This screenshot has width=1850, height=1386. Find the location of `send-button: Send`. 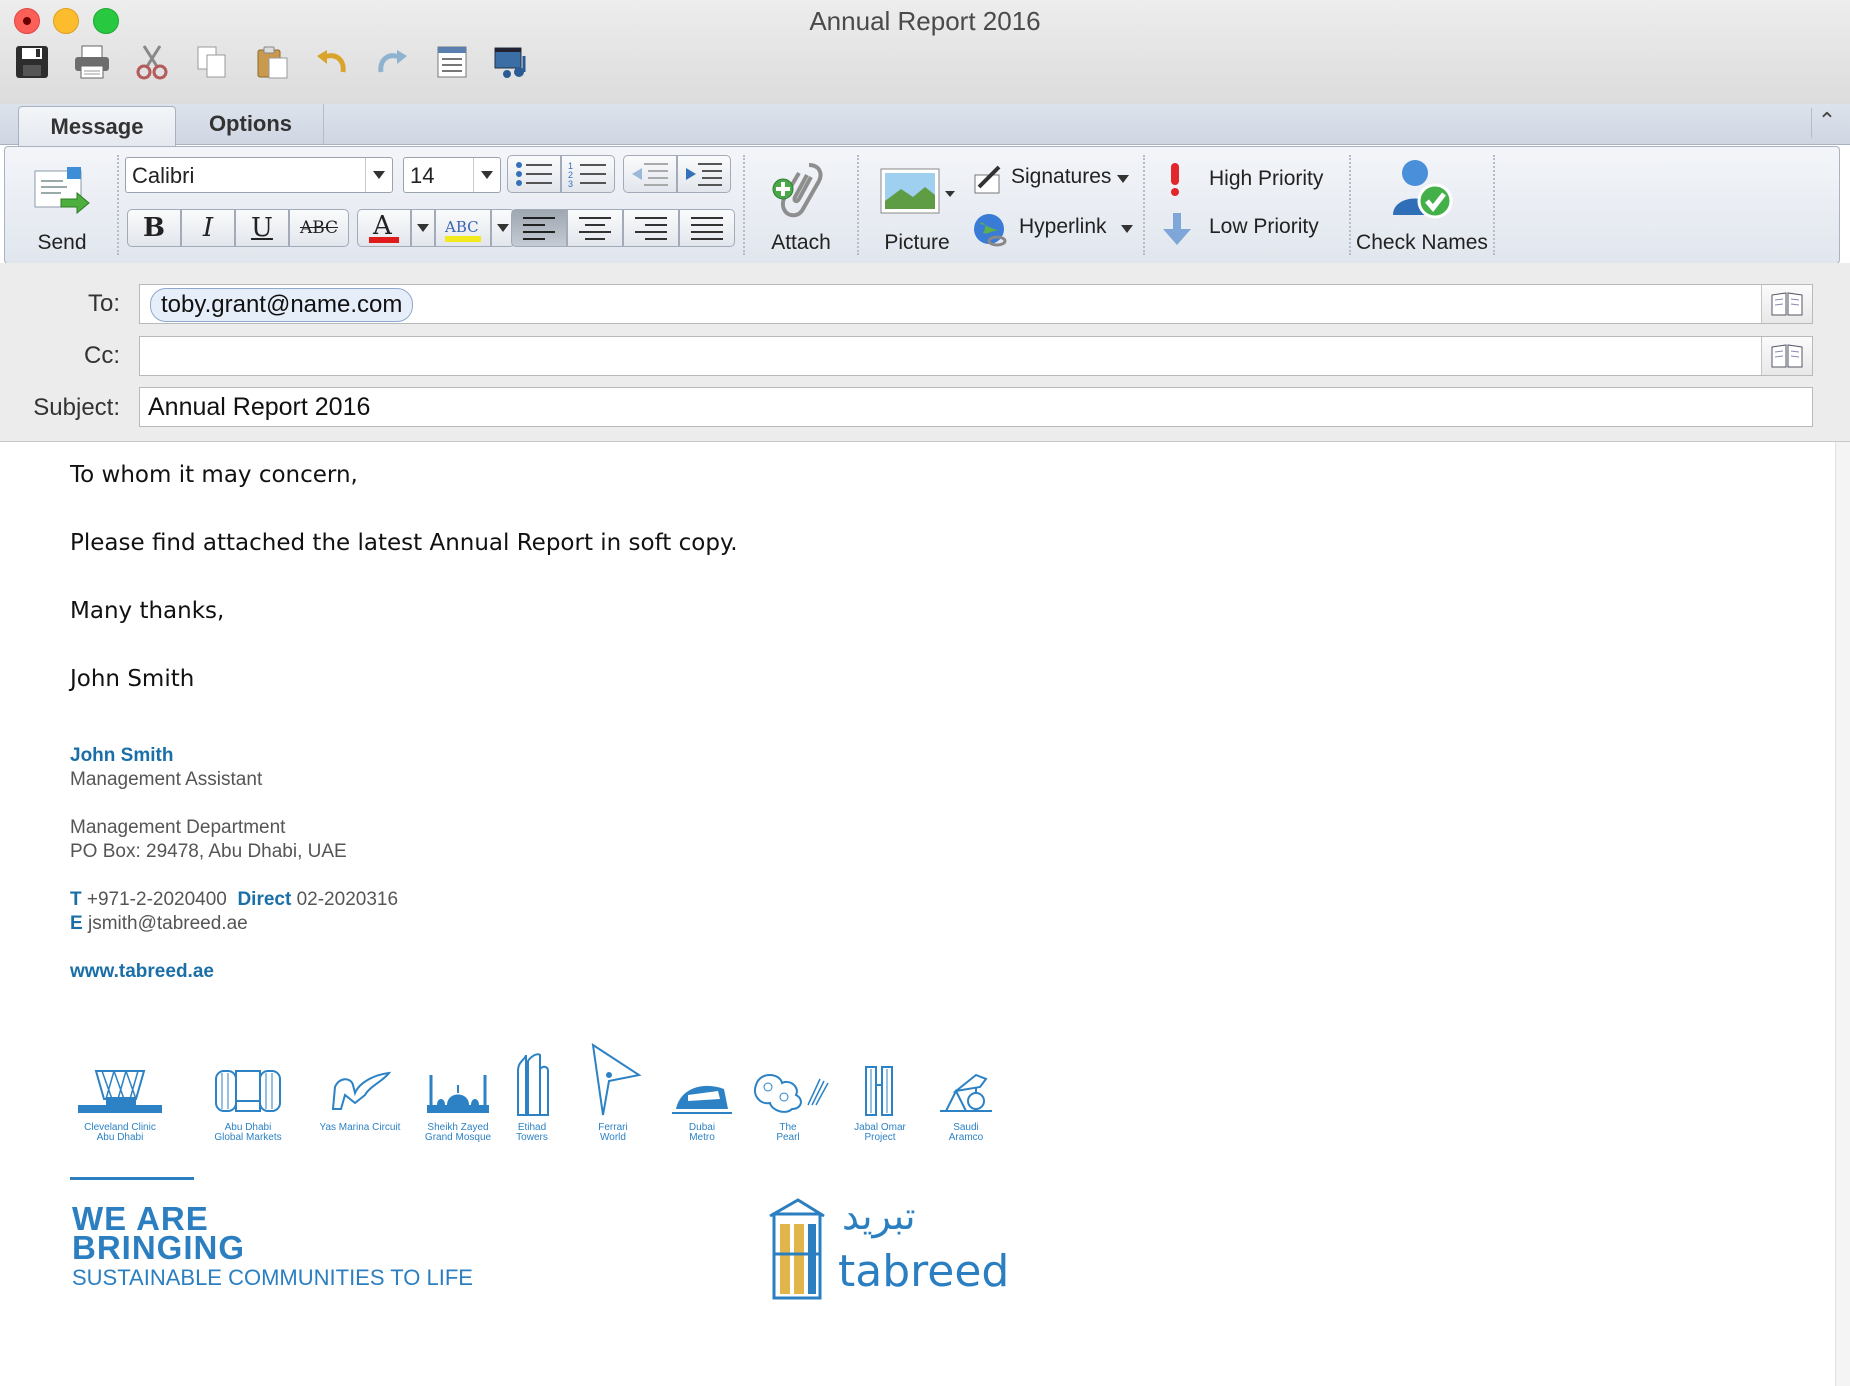

send-button: Send is located at coordinates (62, 207).